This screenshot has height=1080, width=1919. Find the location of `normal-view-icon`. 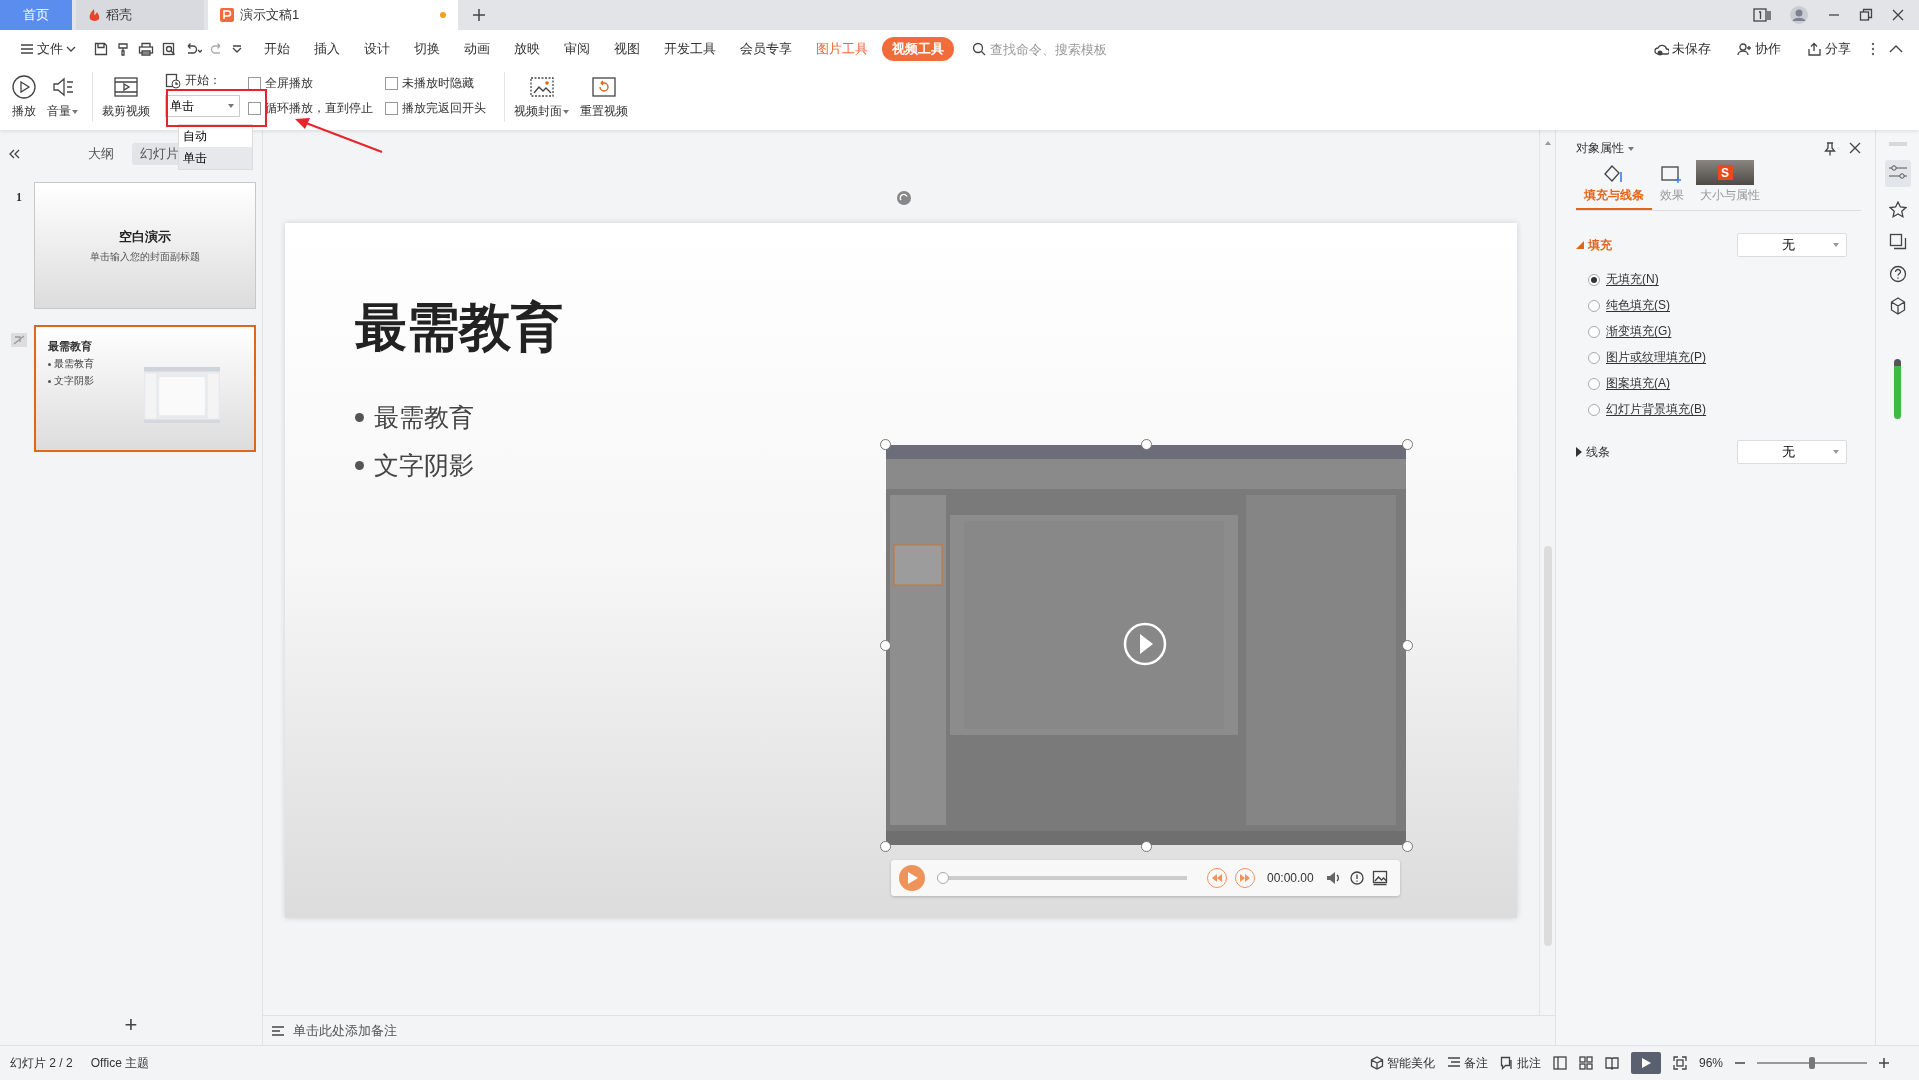

normal-view-icon is located at coordinates (1559, 1063).